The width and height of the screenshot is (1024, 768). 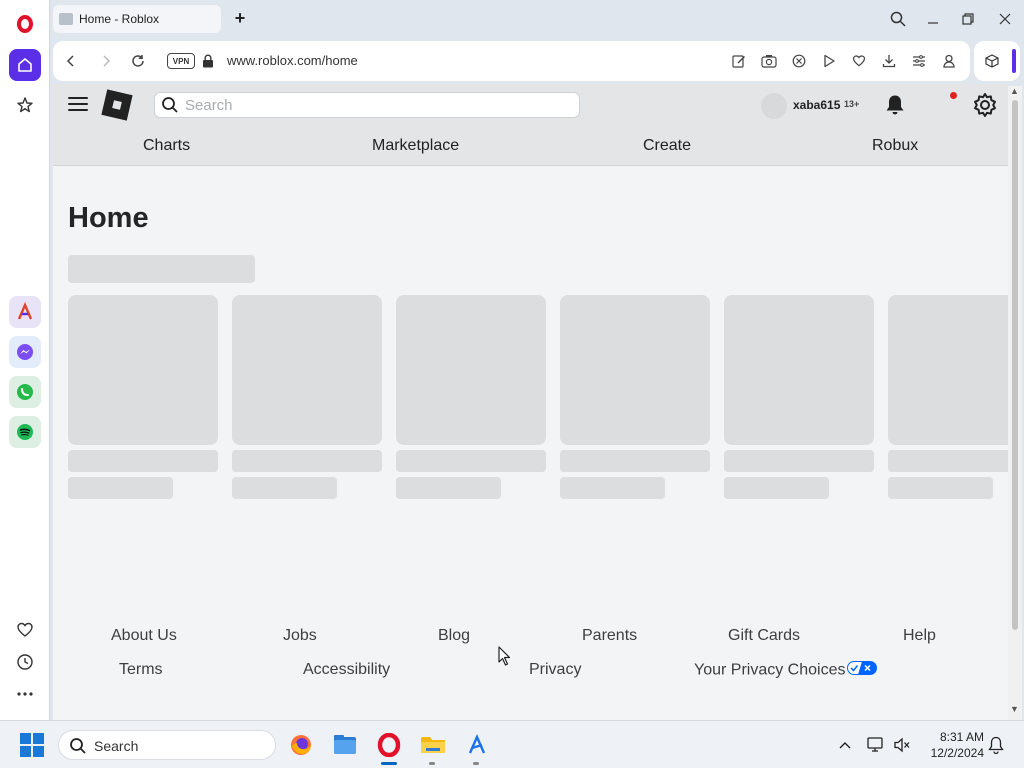 What do you see at coordinates (898, 19) in the screenshot?
I see `tab-search-icon` at bounding box center [898, 19].